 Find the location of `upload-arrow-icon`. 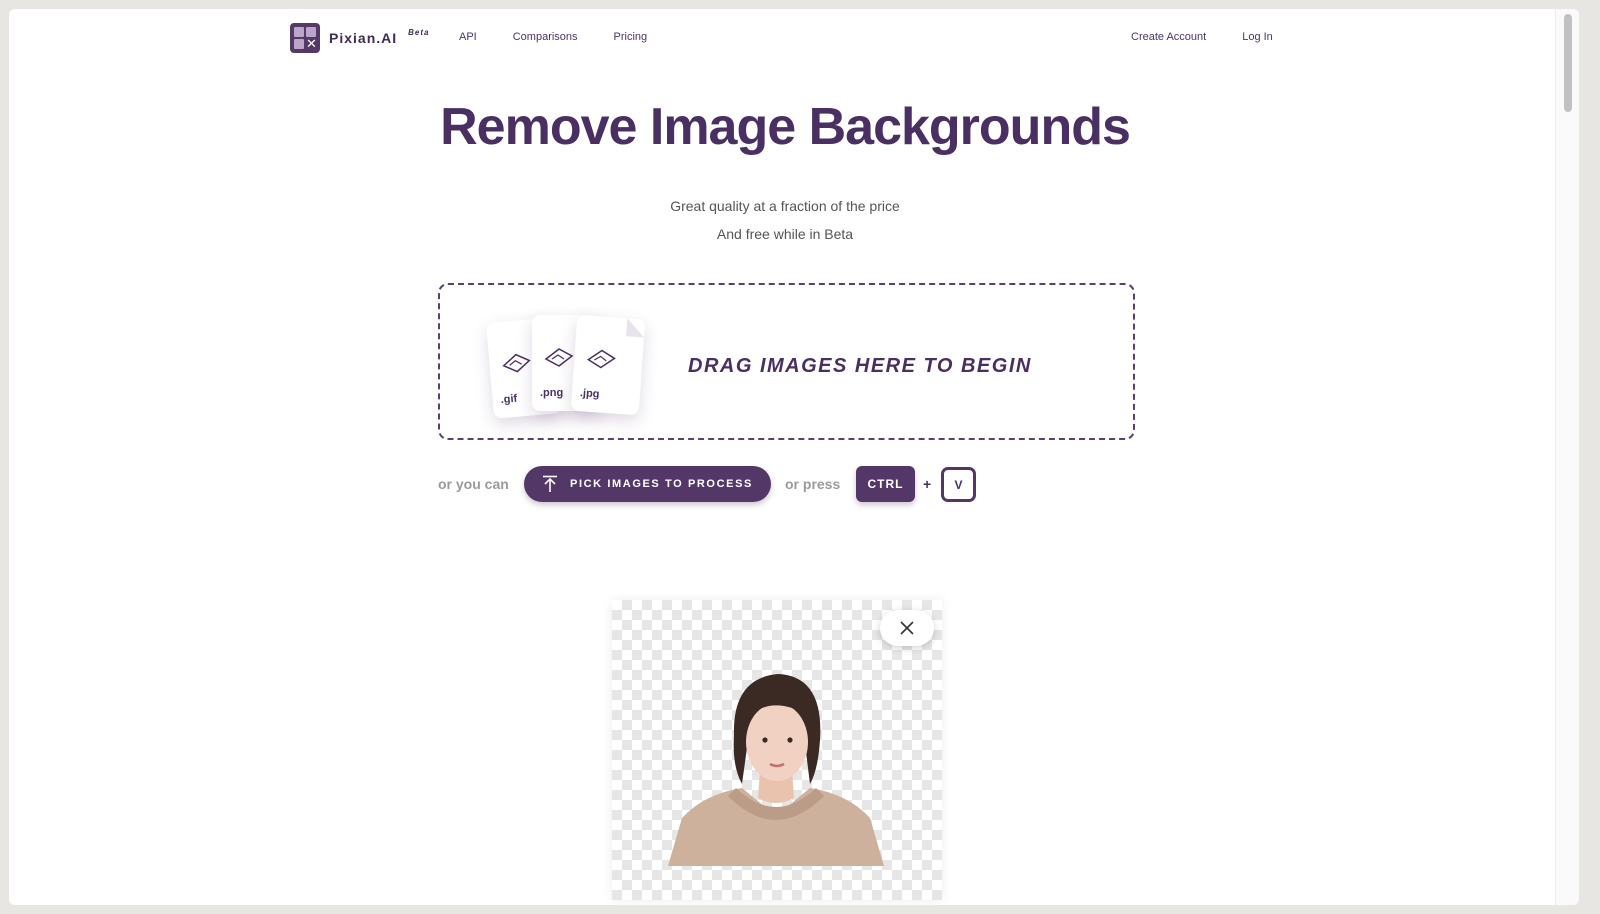

upload-arrow-icon is located at coordinates (550, 483).